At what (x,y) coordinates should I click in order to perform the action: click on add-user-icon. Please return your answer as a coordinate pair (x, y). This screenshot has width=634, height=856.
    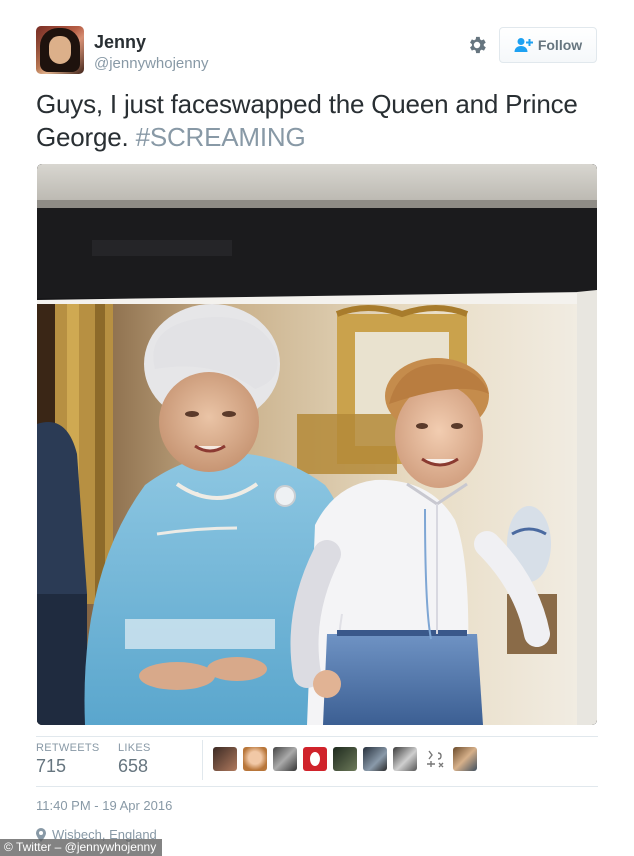
    Looking at the image, I should click on (523, 45).